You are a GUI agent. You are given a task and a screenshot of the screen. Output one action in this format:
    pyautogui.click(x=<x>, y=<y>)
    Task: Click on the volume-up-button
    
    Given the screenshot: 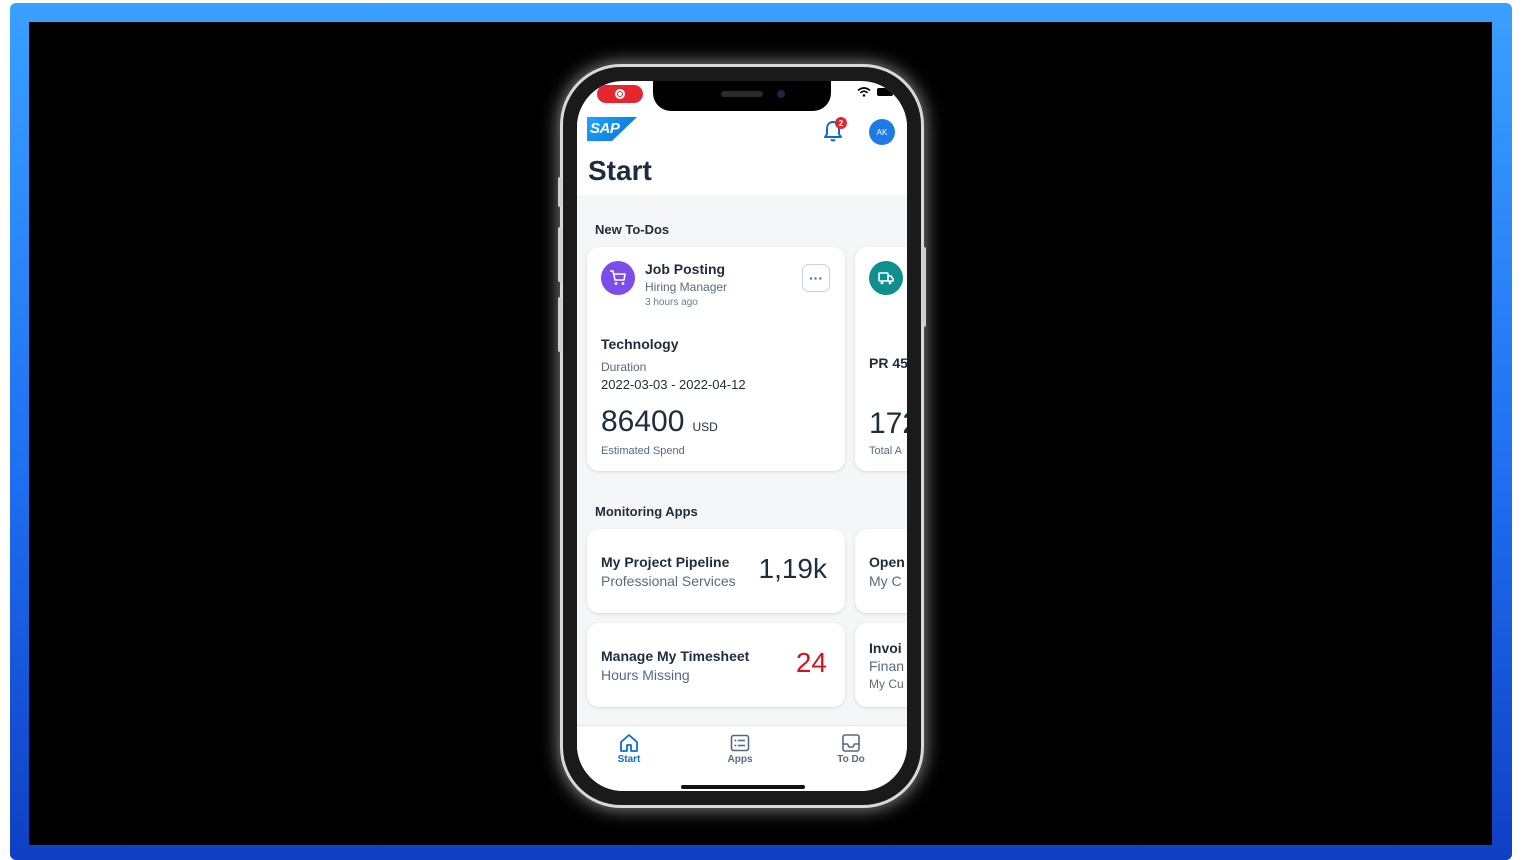 What is the action you would take?
    pyautogui.click(x=560, y=254)
    